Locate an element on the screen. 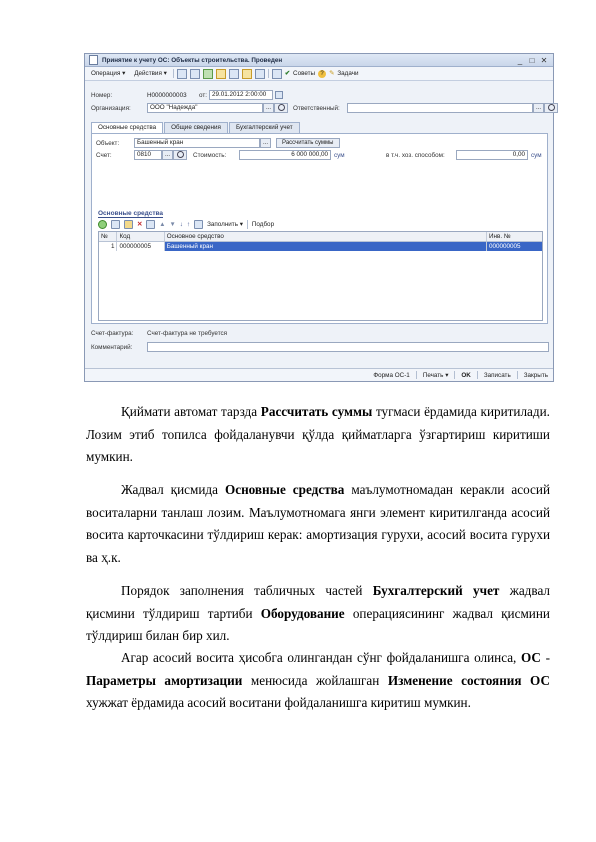 The width and height of the screenshot is (596, 842). structure-icon is located at coordinates (246, 73).